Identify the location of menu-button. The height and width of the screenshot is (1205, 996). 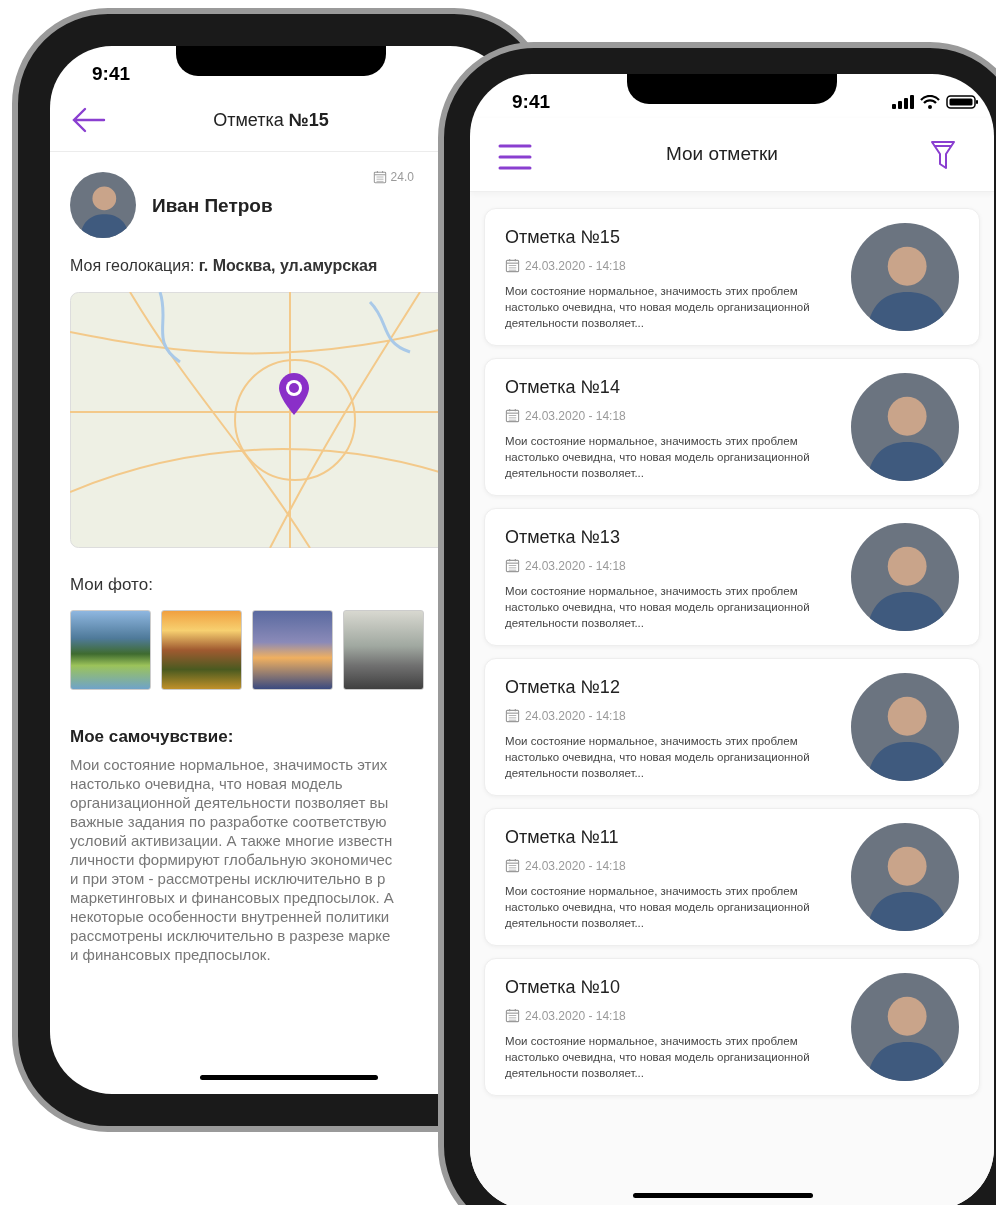
(515, 157).